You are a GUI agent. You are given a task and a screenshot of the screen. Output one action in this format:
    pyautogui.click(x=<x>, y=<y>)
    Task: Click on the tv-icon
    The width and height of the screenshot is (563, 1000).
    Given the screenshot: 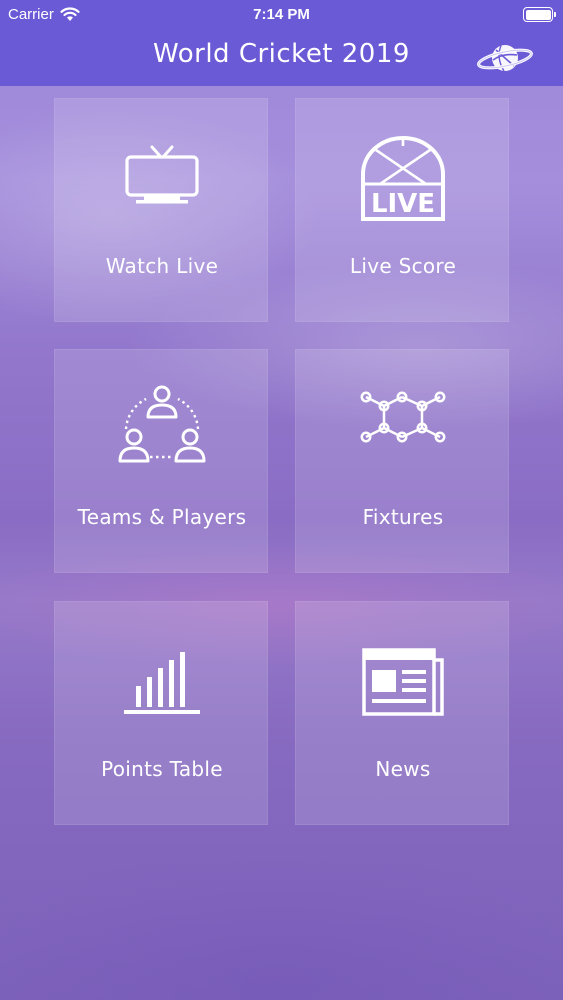 What is the action you would take?
    pyautogui.click(x=162, y=164)
    